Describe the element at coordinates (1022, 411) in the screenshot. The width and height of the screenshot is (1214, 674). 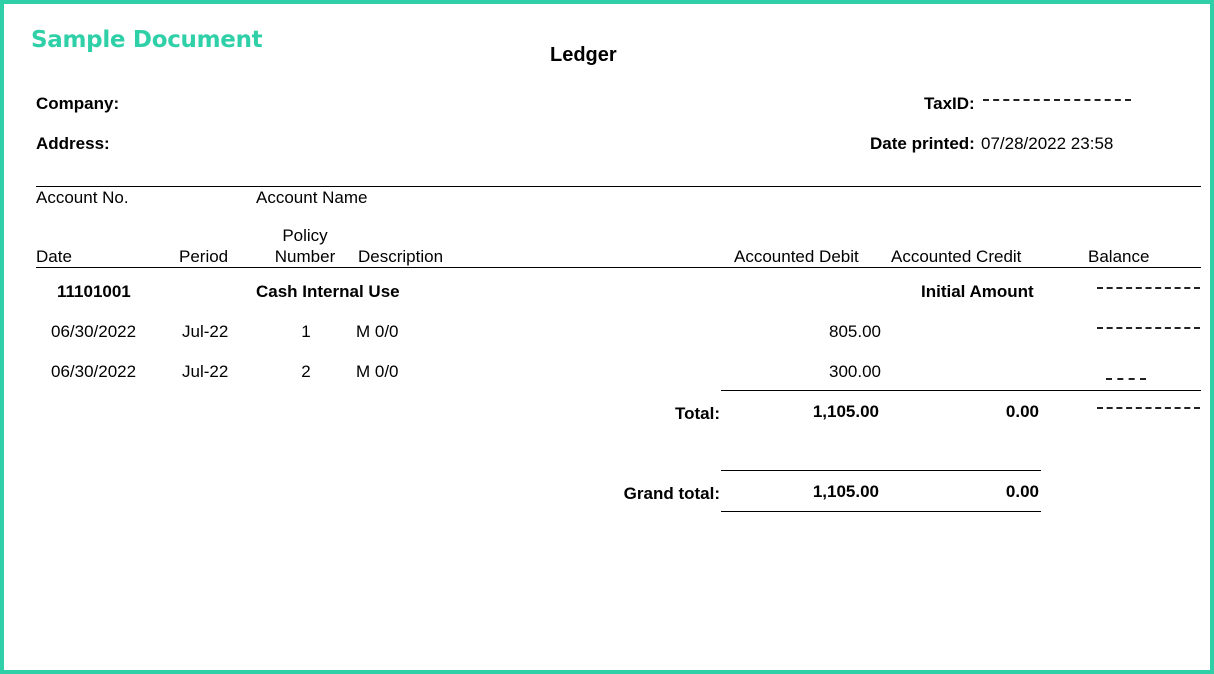
I see `total-credit: 0.00` at that location.